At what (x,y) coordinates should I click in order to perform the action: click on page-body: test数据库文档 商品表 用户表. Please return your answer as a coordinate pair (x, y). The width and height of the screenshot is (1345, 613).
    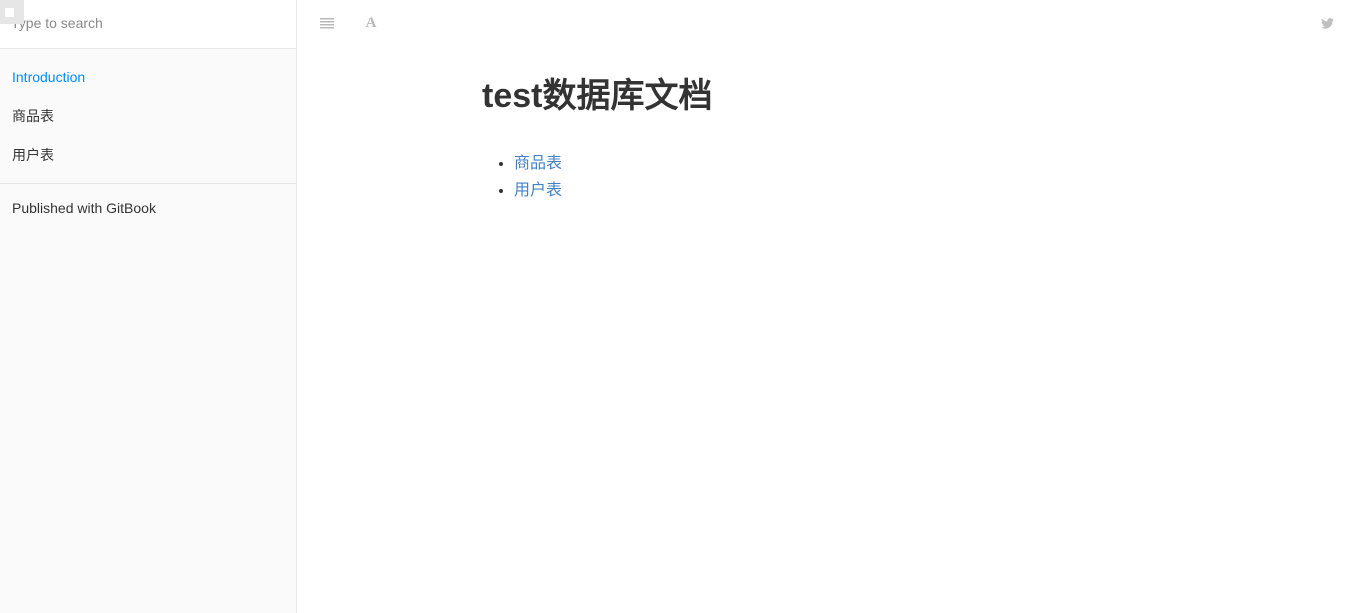
    Looking at the image, I should click on (832, 138).